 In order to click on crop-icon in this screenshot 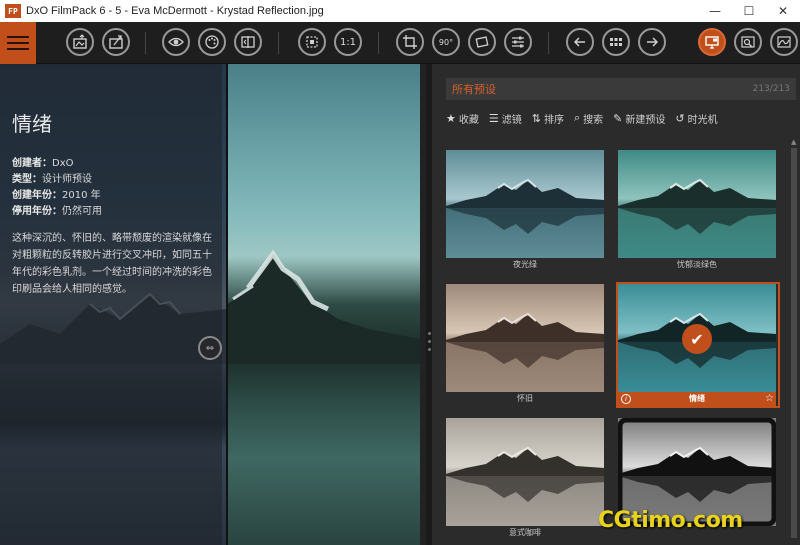, I will do `click(410, 42)`.